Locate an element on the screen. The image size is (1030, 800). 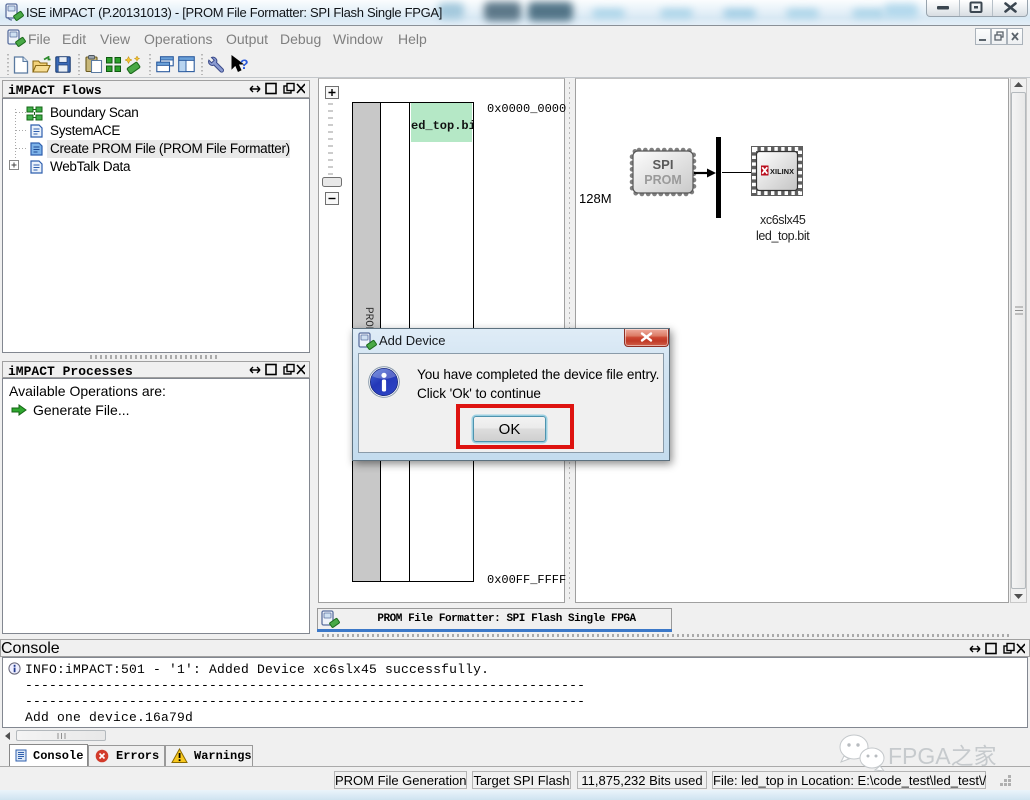
svg-text: XILINX is located at coordinates (782, 171).